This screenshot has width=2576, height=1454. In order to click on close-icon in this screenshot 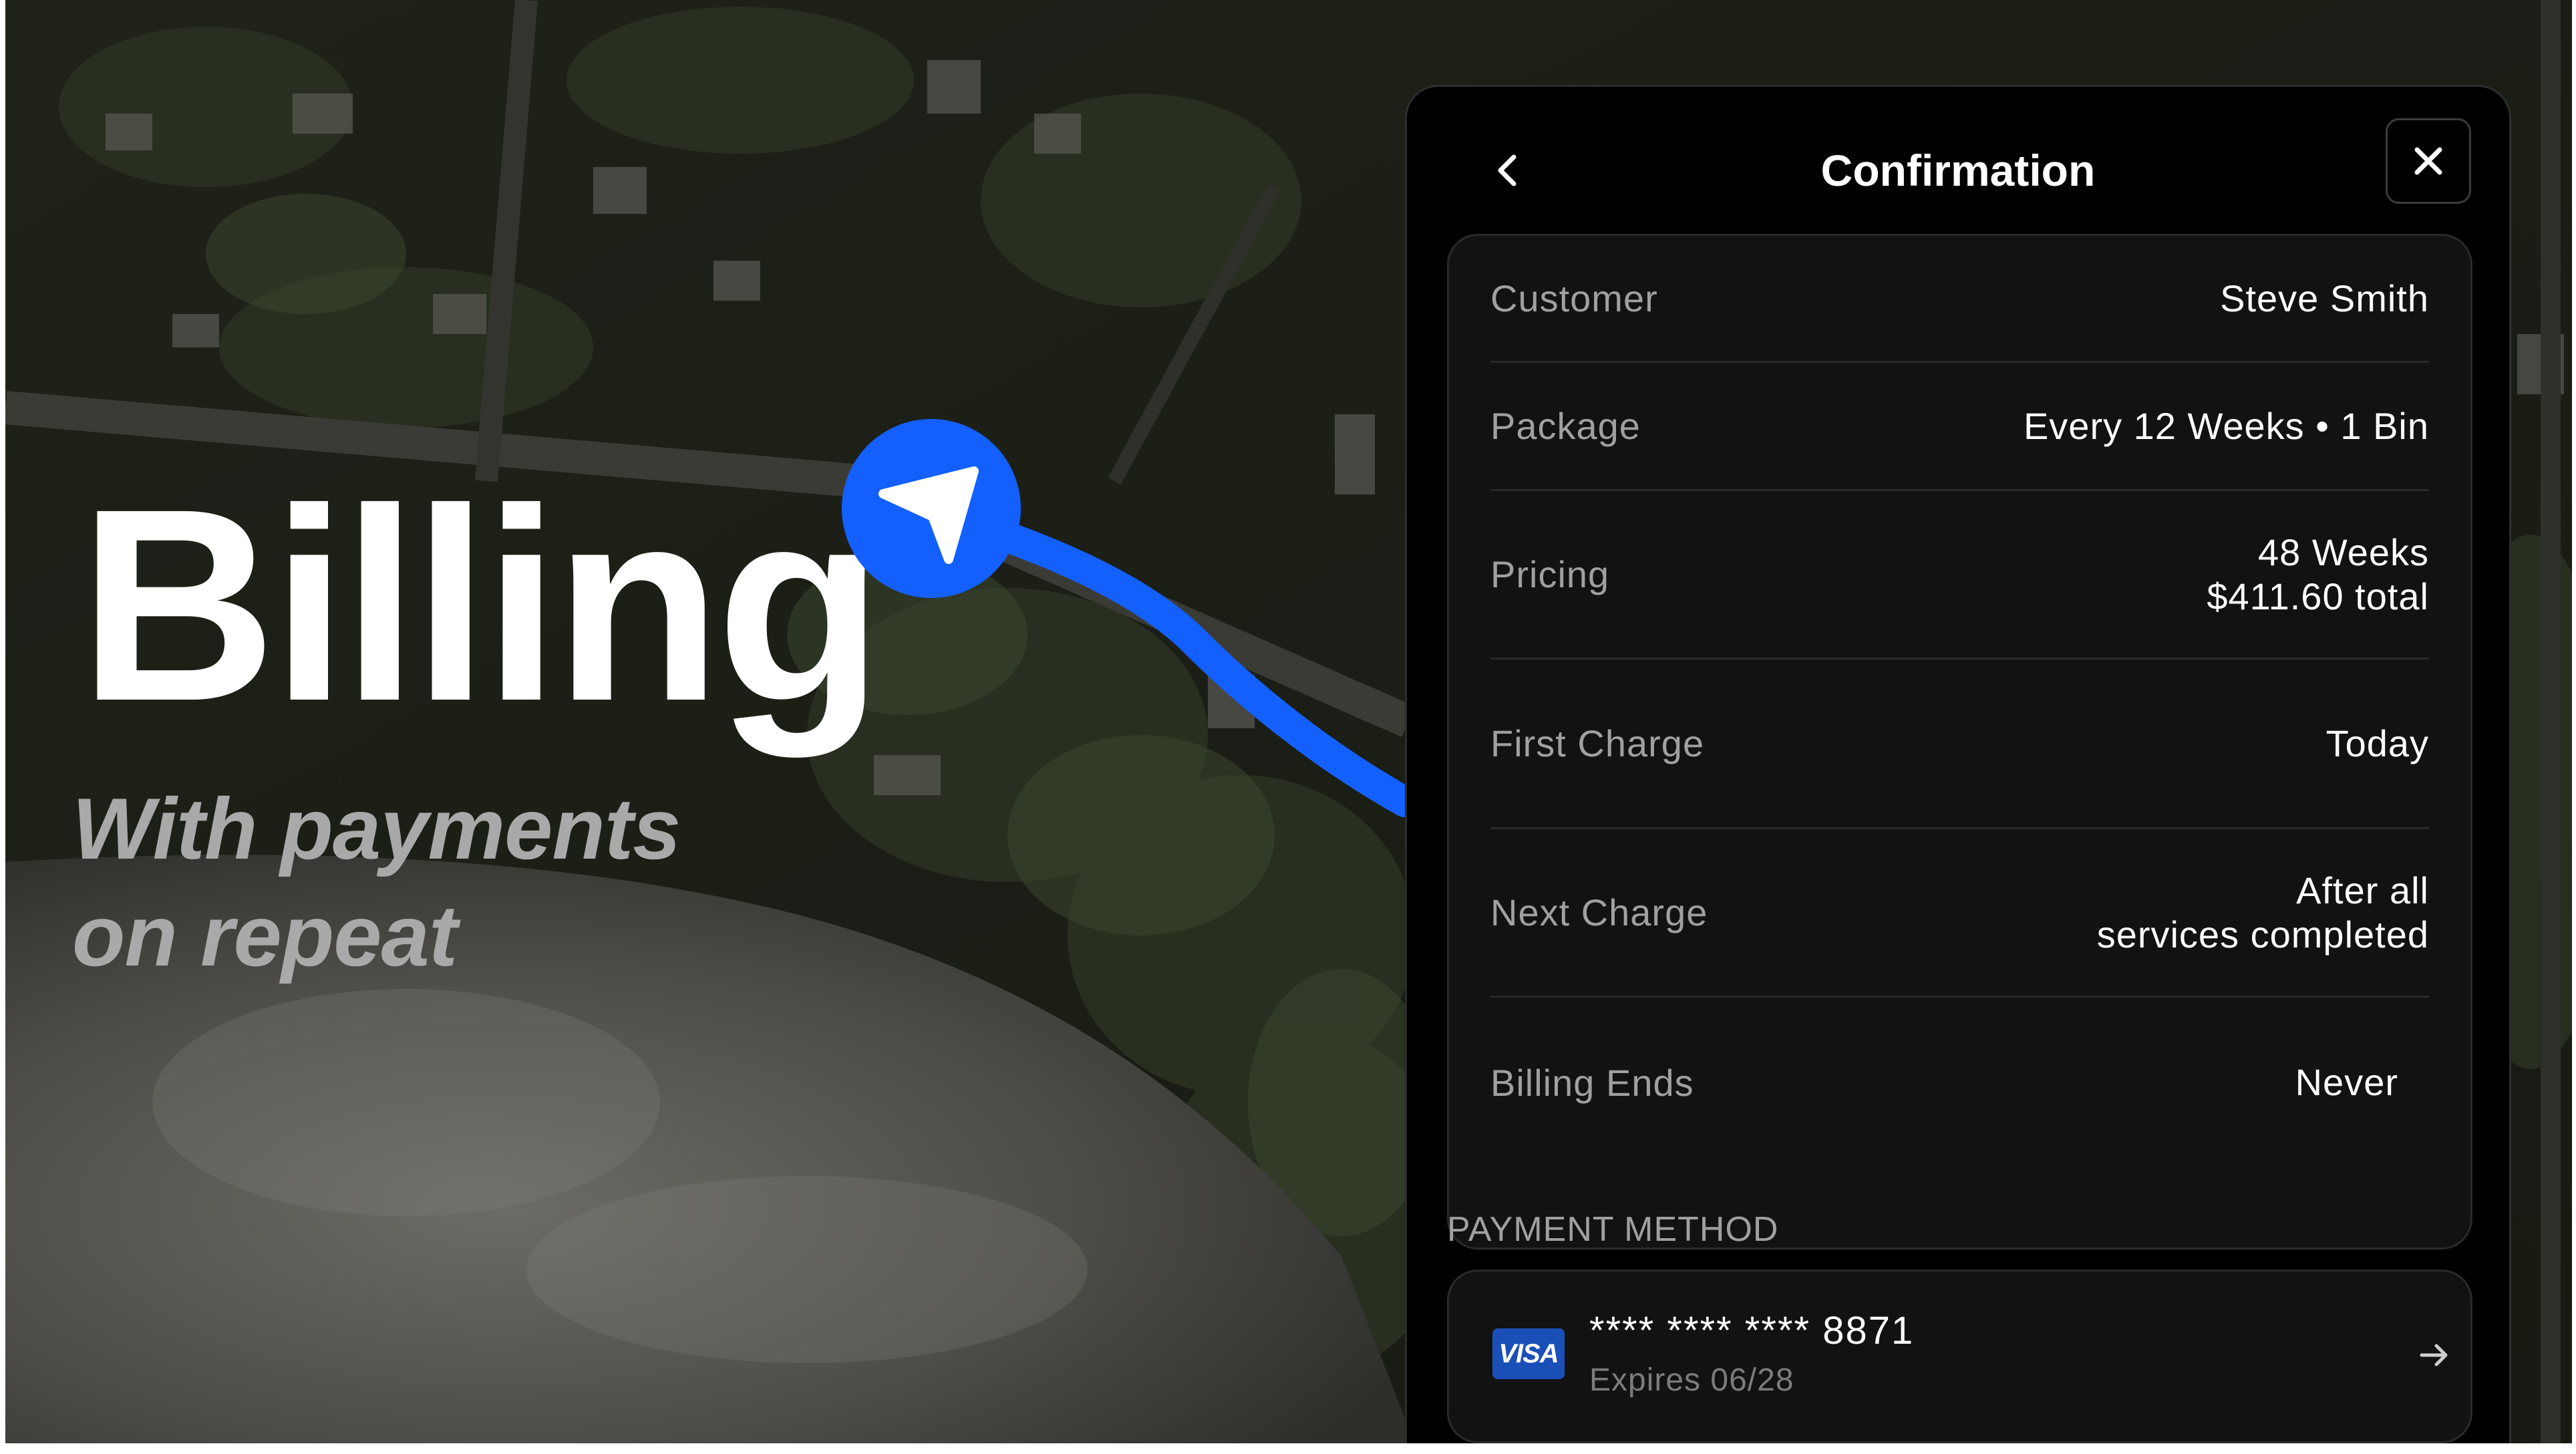, I will do `click(2428, 161)`.